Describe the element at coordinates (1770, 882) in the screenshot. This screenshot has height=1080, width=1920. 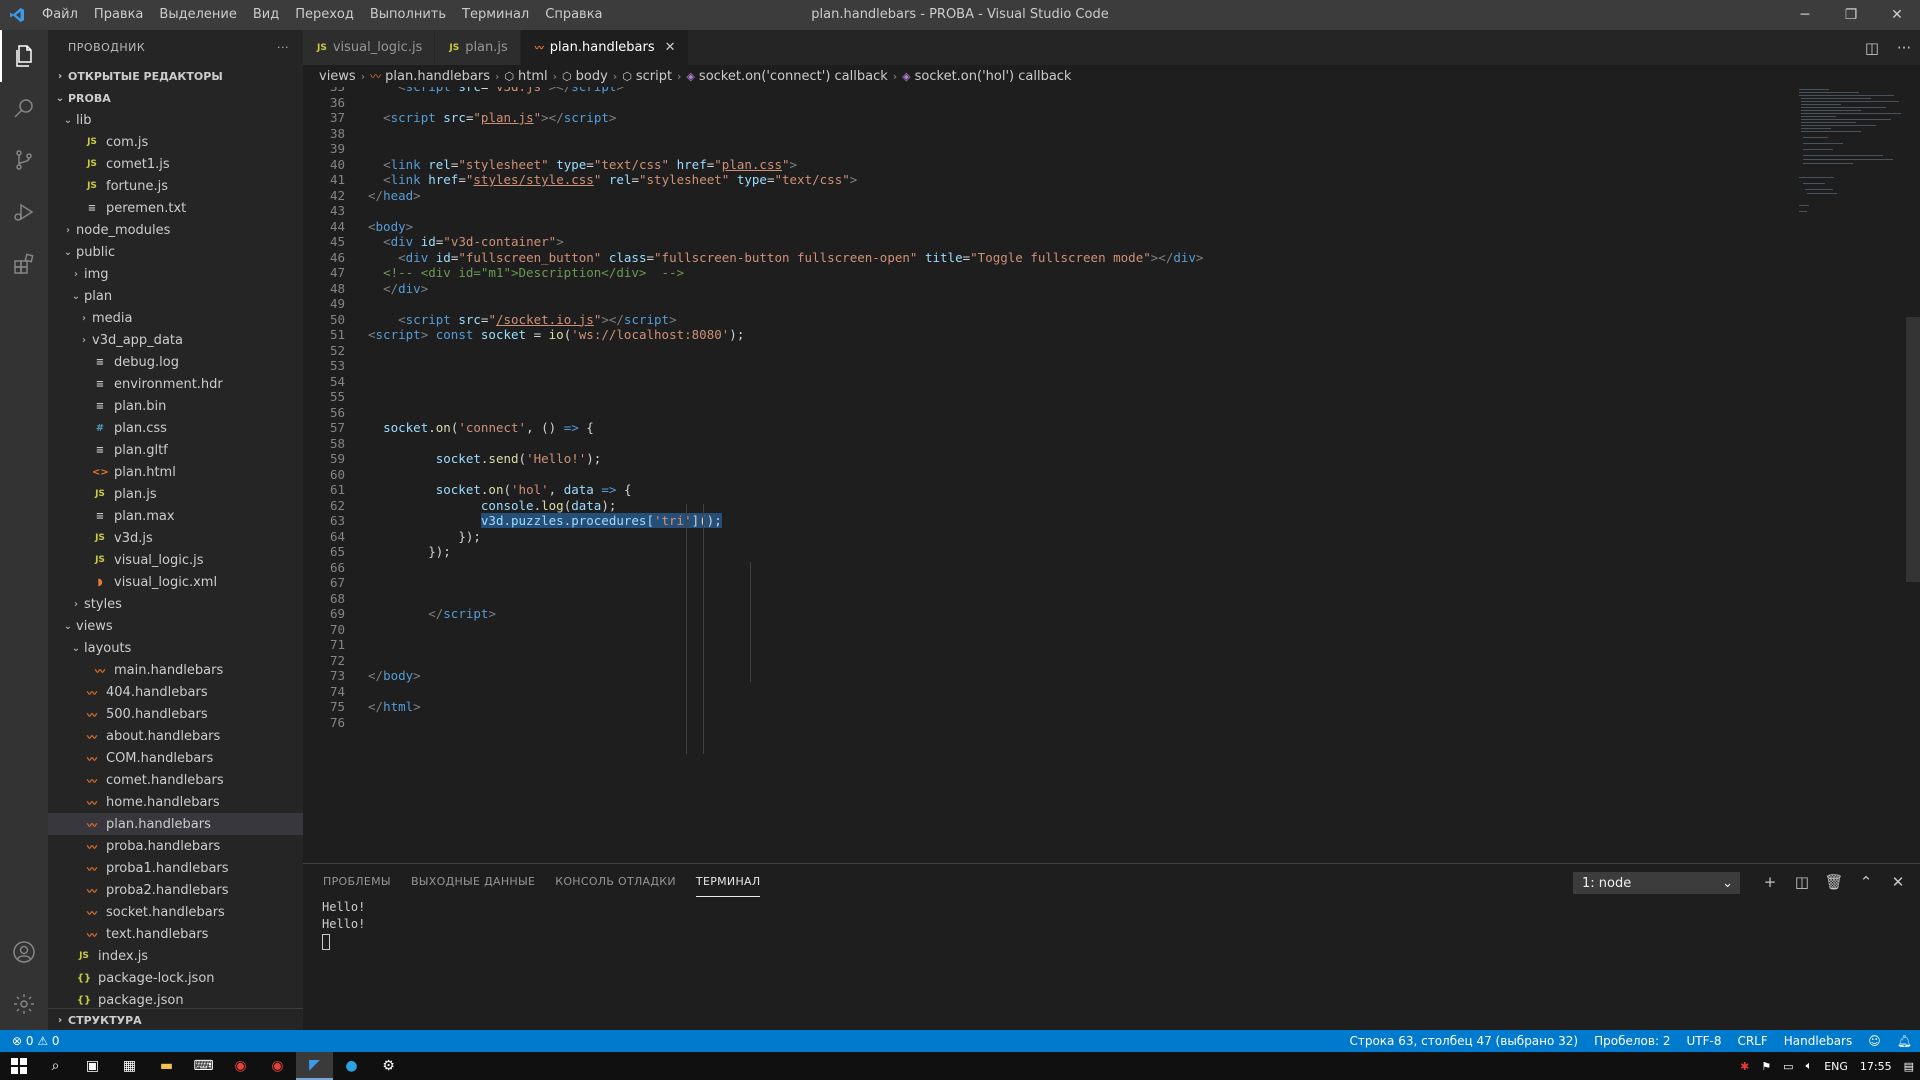
I see `new-terminal-icon: +` at that location.